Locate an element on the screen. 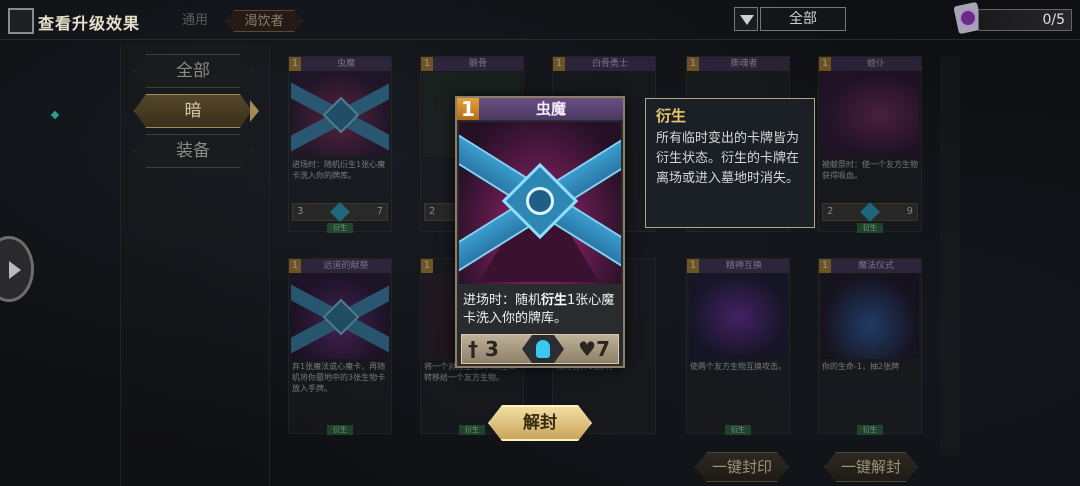 The width and height of the screenshot is (1080, 486). selected-arrow-icon is located at coordinates (254, 111).